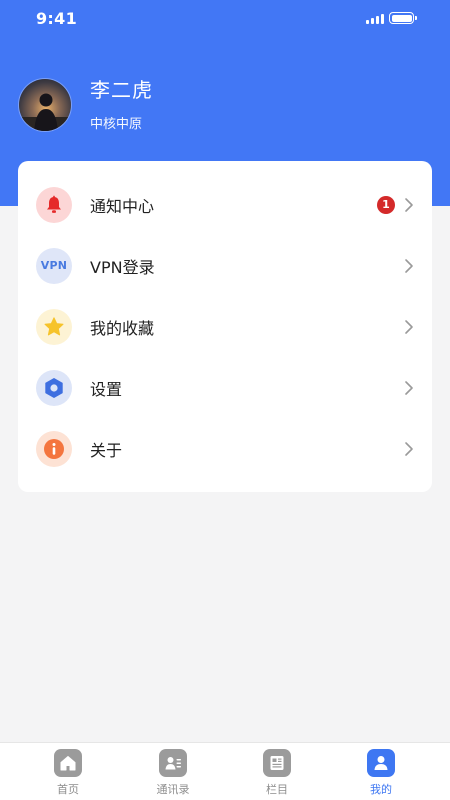  I want to click on menu-item-favorites: 我的收藏, so click(225, 326).